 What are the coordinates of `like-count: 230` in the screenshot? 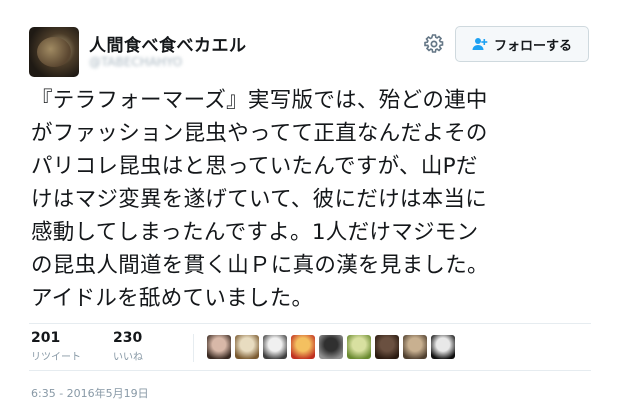 It's located at (128, 338).